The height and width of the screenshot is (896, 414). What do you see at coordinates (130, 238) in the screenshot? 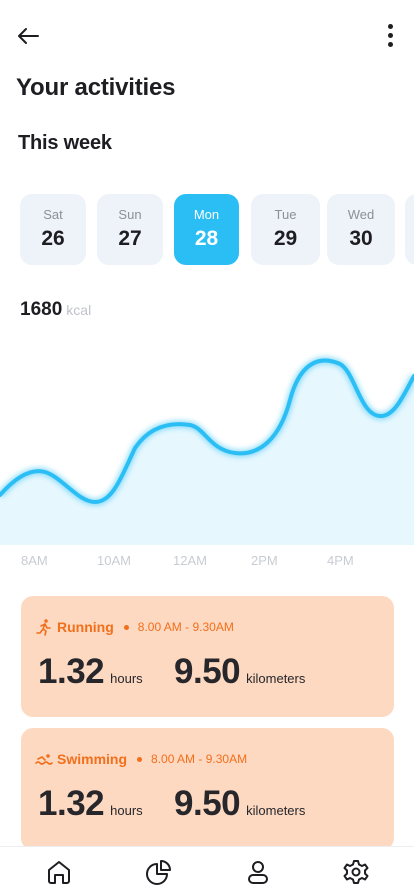
I see `day-number: 27` at bounding box center [130, 238].